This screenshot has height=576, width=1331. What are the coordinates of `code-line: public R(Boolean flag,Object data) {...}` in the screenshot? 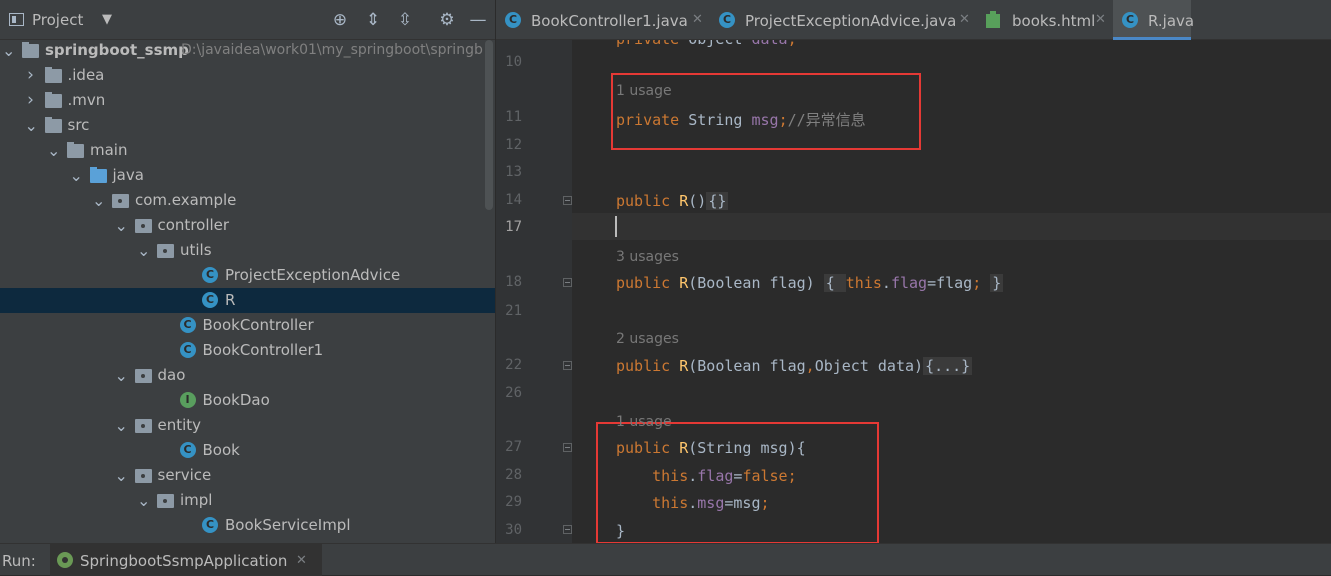 It's located at (794, 366).